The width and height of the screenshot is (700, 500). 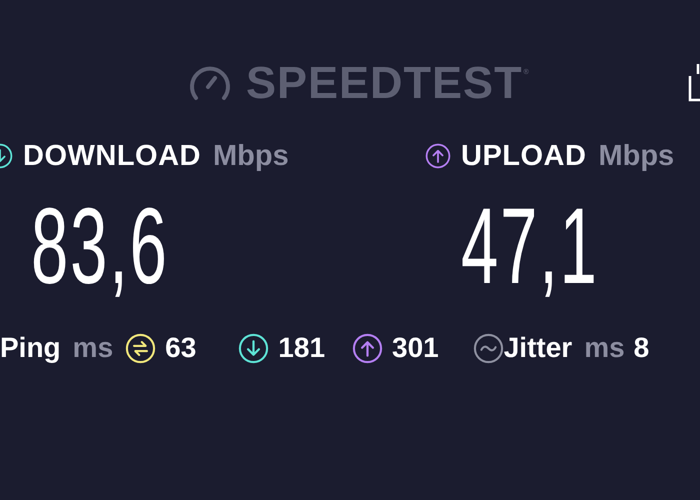 I want to click on jitter-icon, so click(x=488, y=348).